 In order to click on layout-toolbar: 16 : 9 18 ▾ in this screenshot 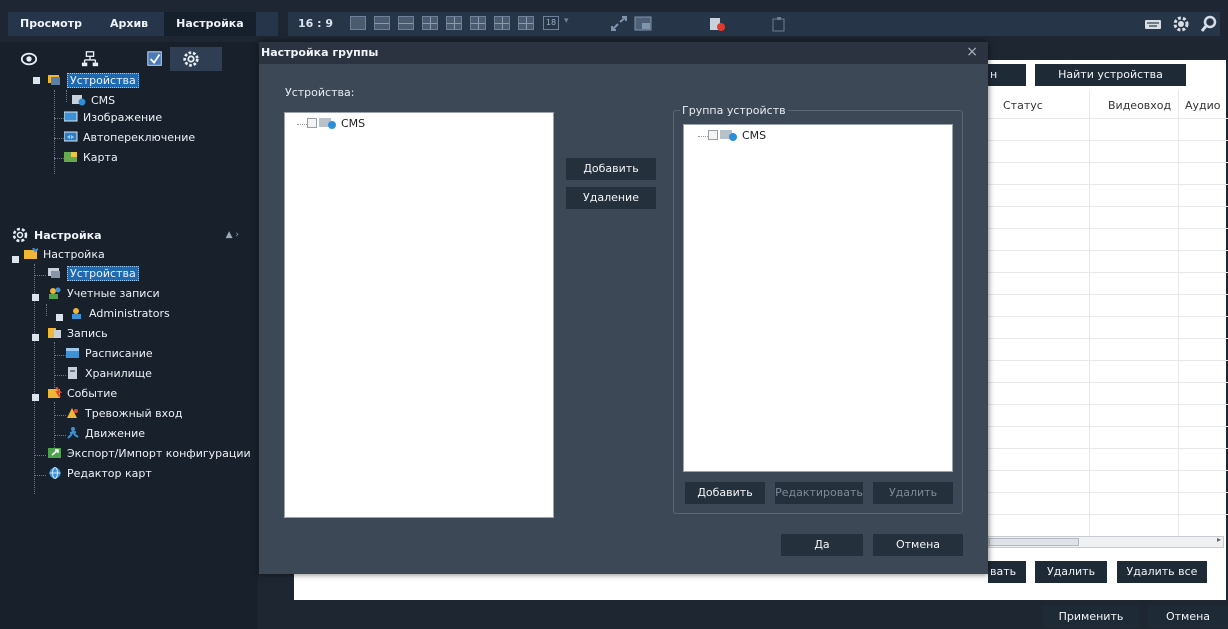, I will do `click(754, 24)`.